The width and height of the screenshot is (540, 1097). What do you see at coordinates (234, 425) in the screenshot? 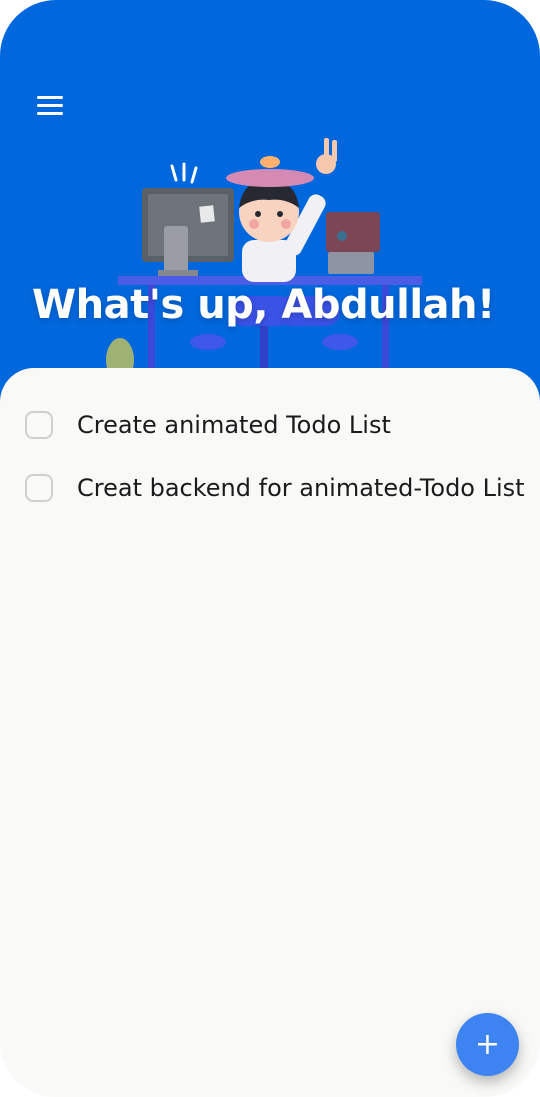
I see `todo-text: Create animated Todo List` at bounding box center [234, 425].